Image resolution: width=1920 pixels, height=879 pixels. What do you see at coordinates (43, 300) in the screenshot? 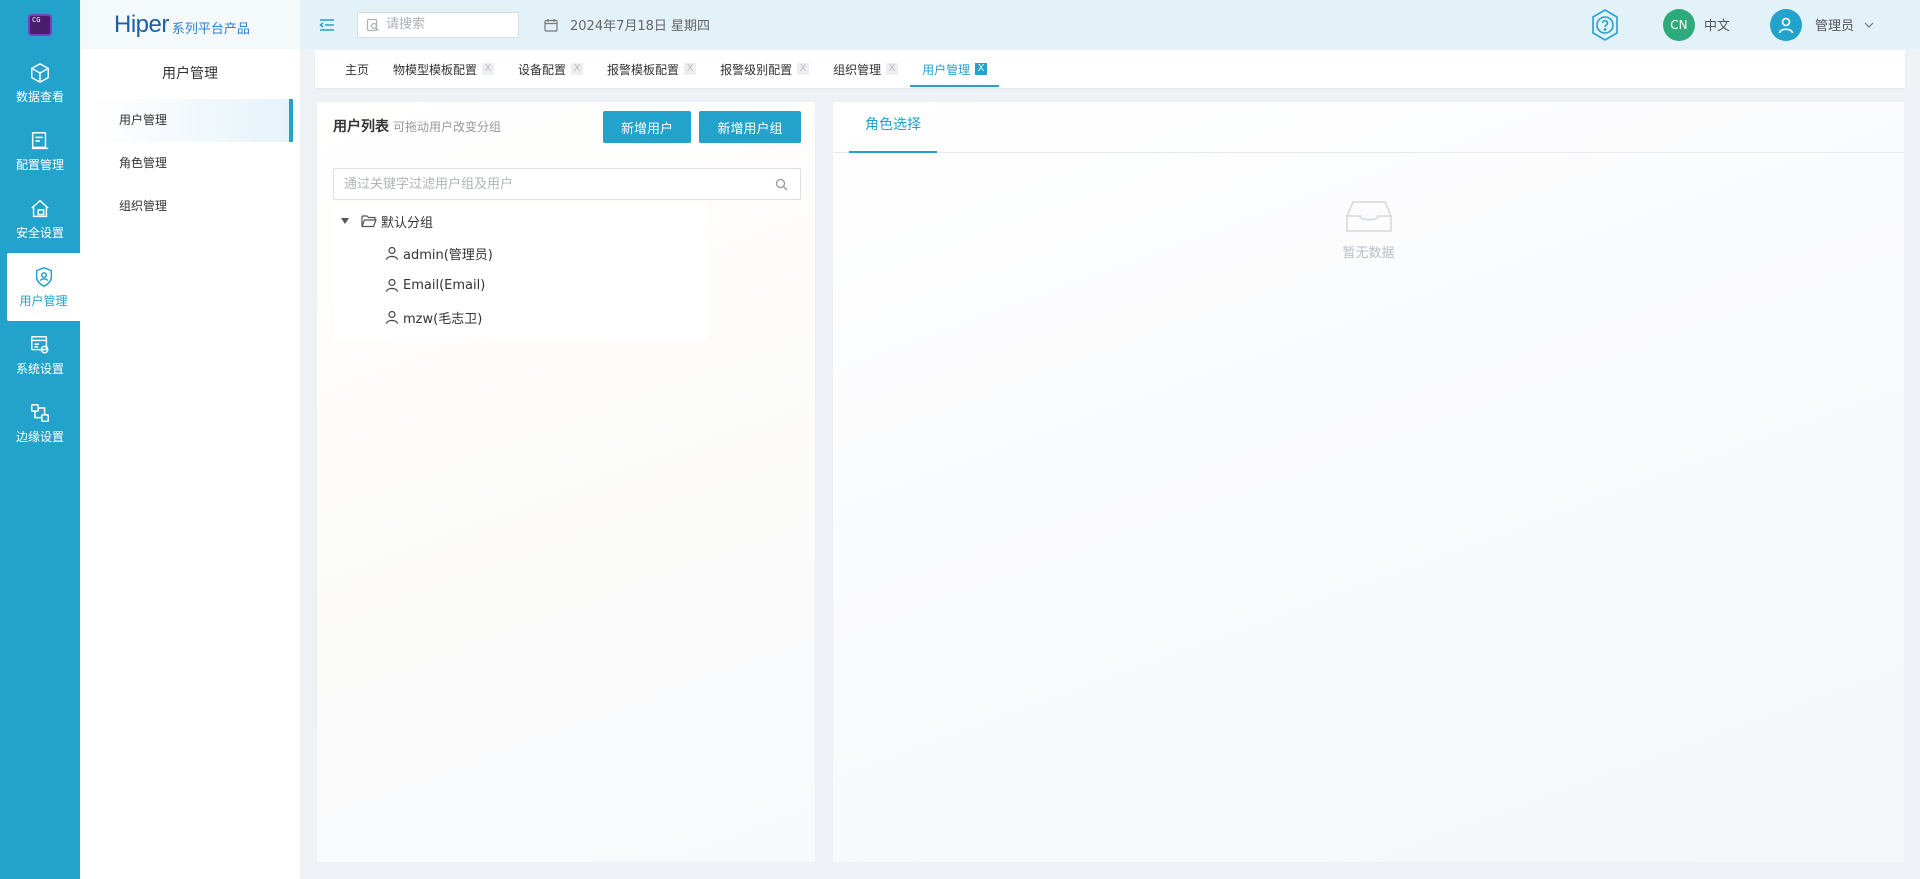
I see `rail-item-label: 用户管理` at bounding box center [43, 300].